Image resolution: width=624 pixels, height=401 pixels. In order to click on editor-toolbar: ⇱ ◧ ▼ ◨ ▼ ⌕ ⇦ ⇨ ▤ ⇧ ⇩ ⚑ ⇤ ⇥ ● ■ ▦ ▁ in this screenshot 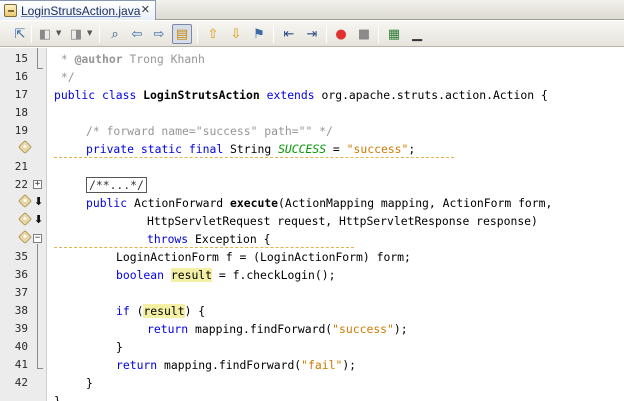, I will do `click(312, 34)`.